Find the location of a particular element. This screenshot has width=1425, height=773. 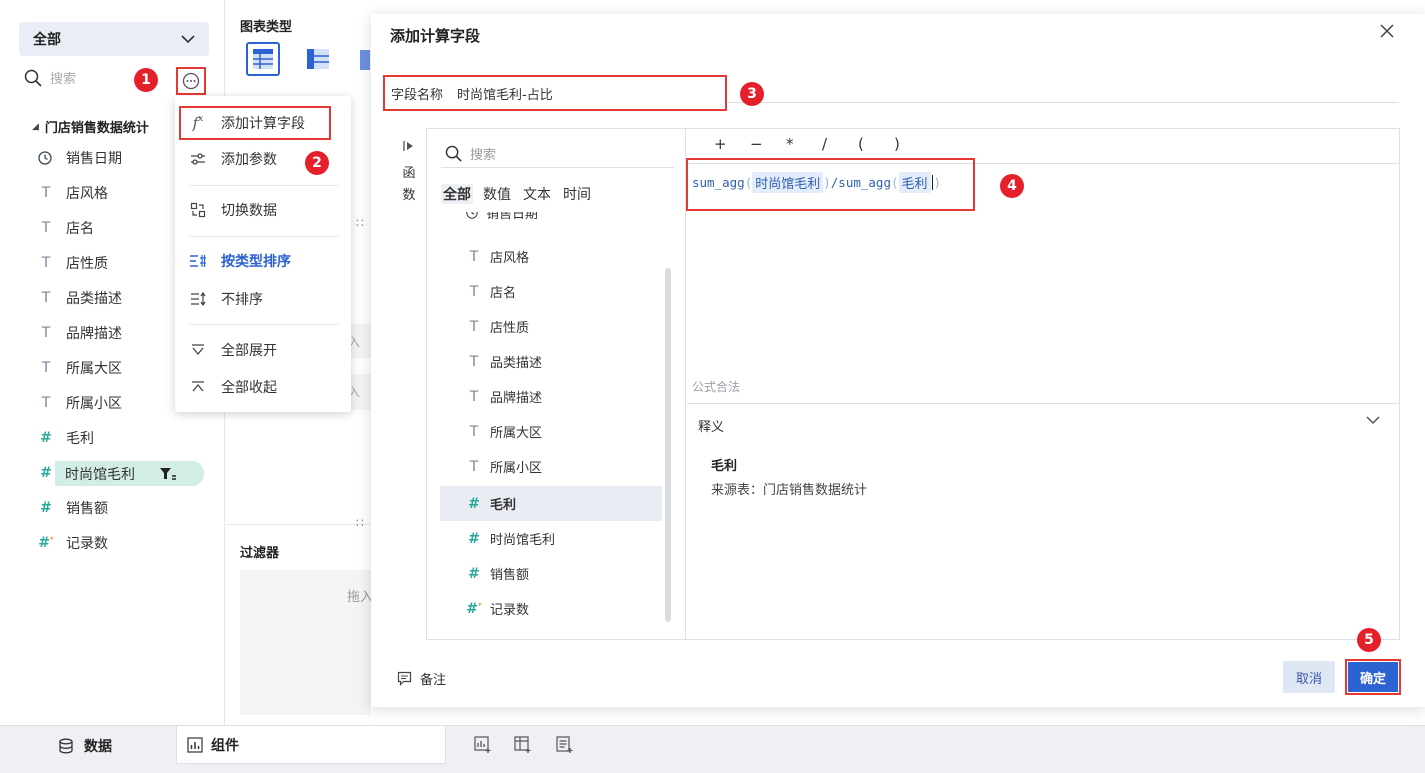

field-type-tabs: 全部 数值 文本 时间 is located at coordinates (517, 194).